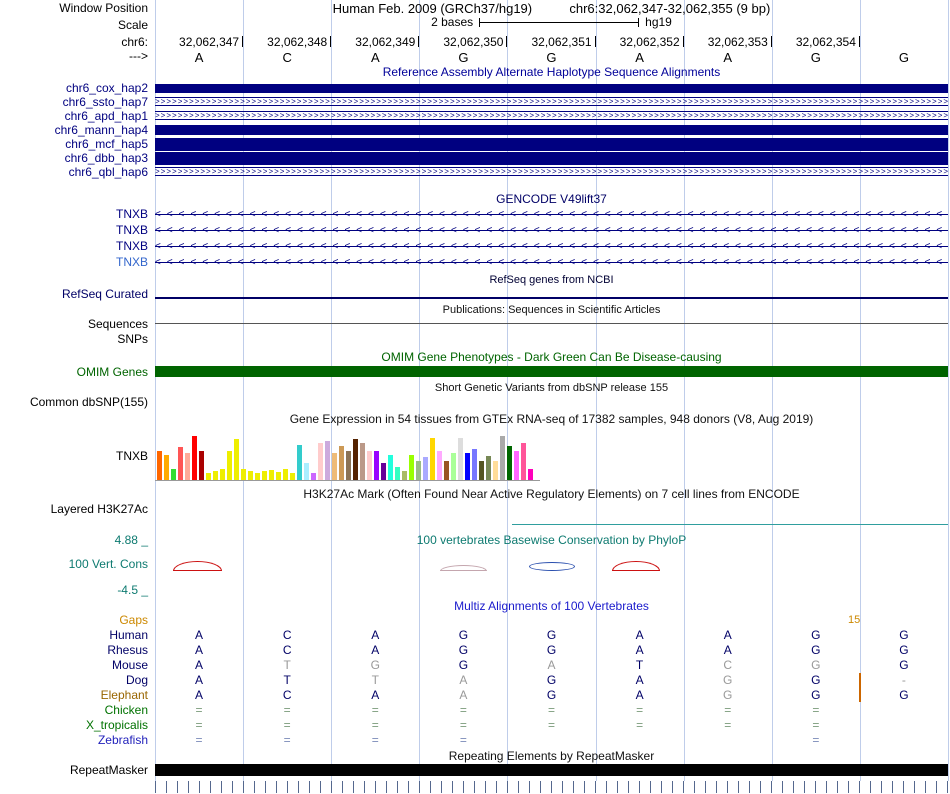 This screenshot has height=794, width=950. Describe the element at coordinates (138, 56) in the screenshot. I see `strand-arrow-label: --->` at that location.